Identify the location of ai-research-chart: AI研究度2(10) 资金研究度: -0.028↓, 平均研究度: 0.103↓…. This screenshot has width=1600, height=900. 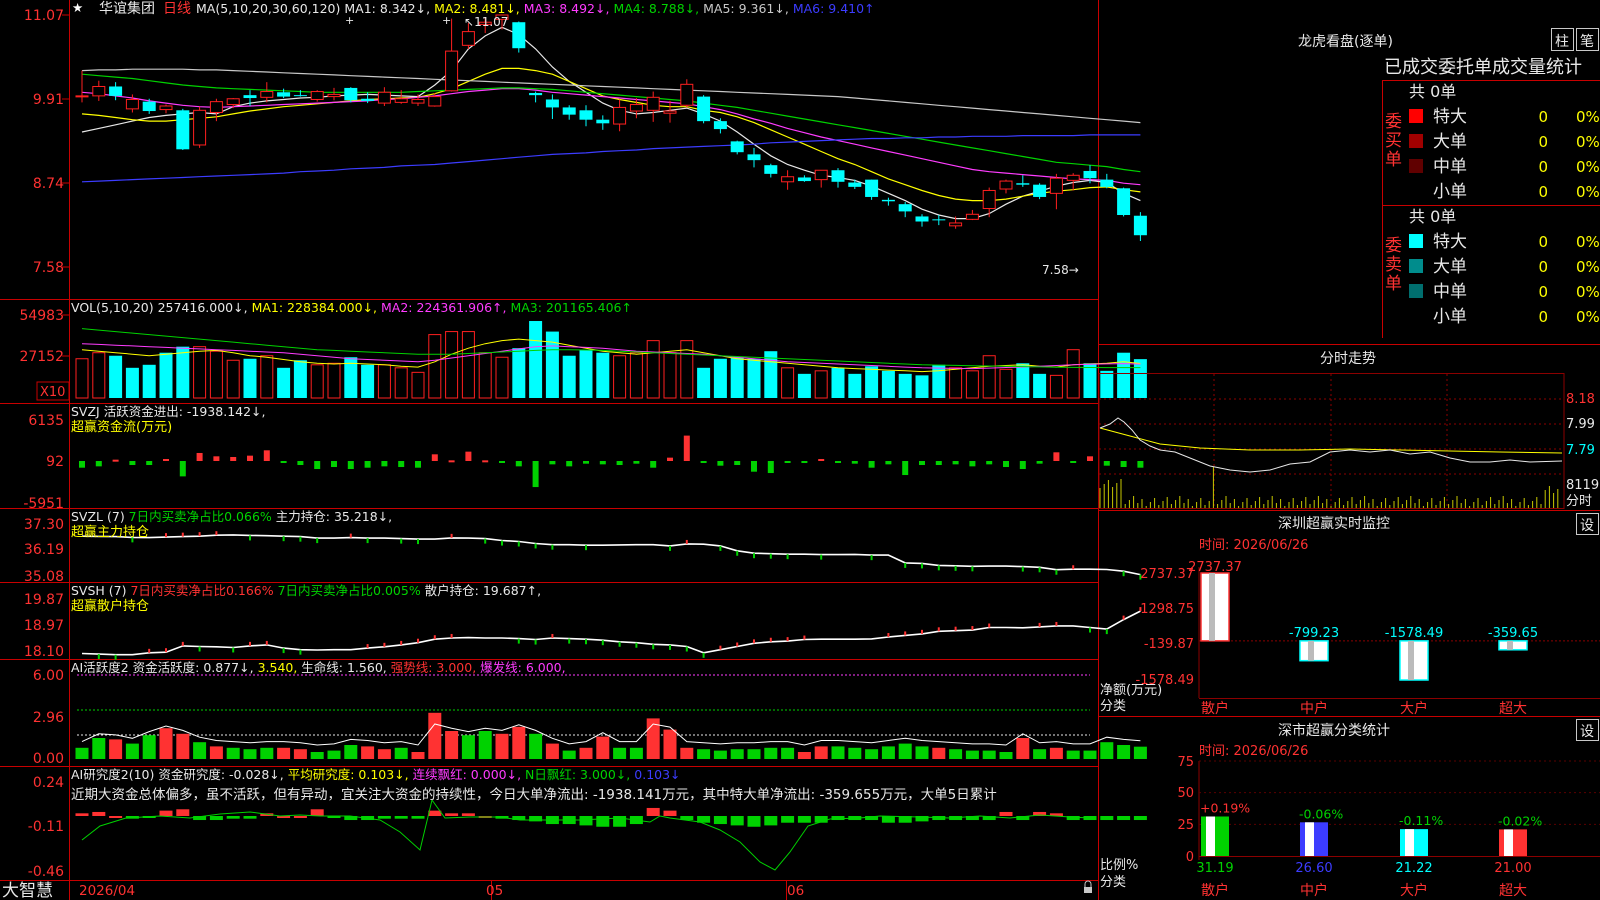
(587, 823).